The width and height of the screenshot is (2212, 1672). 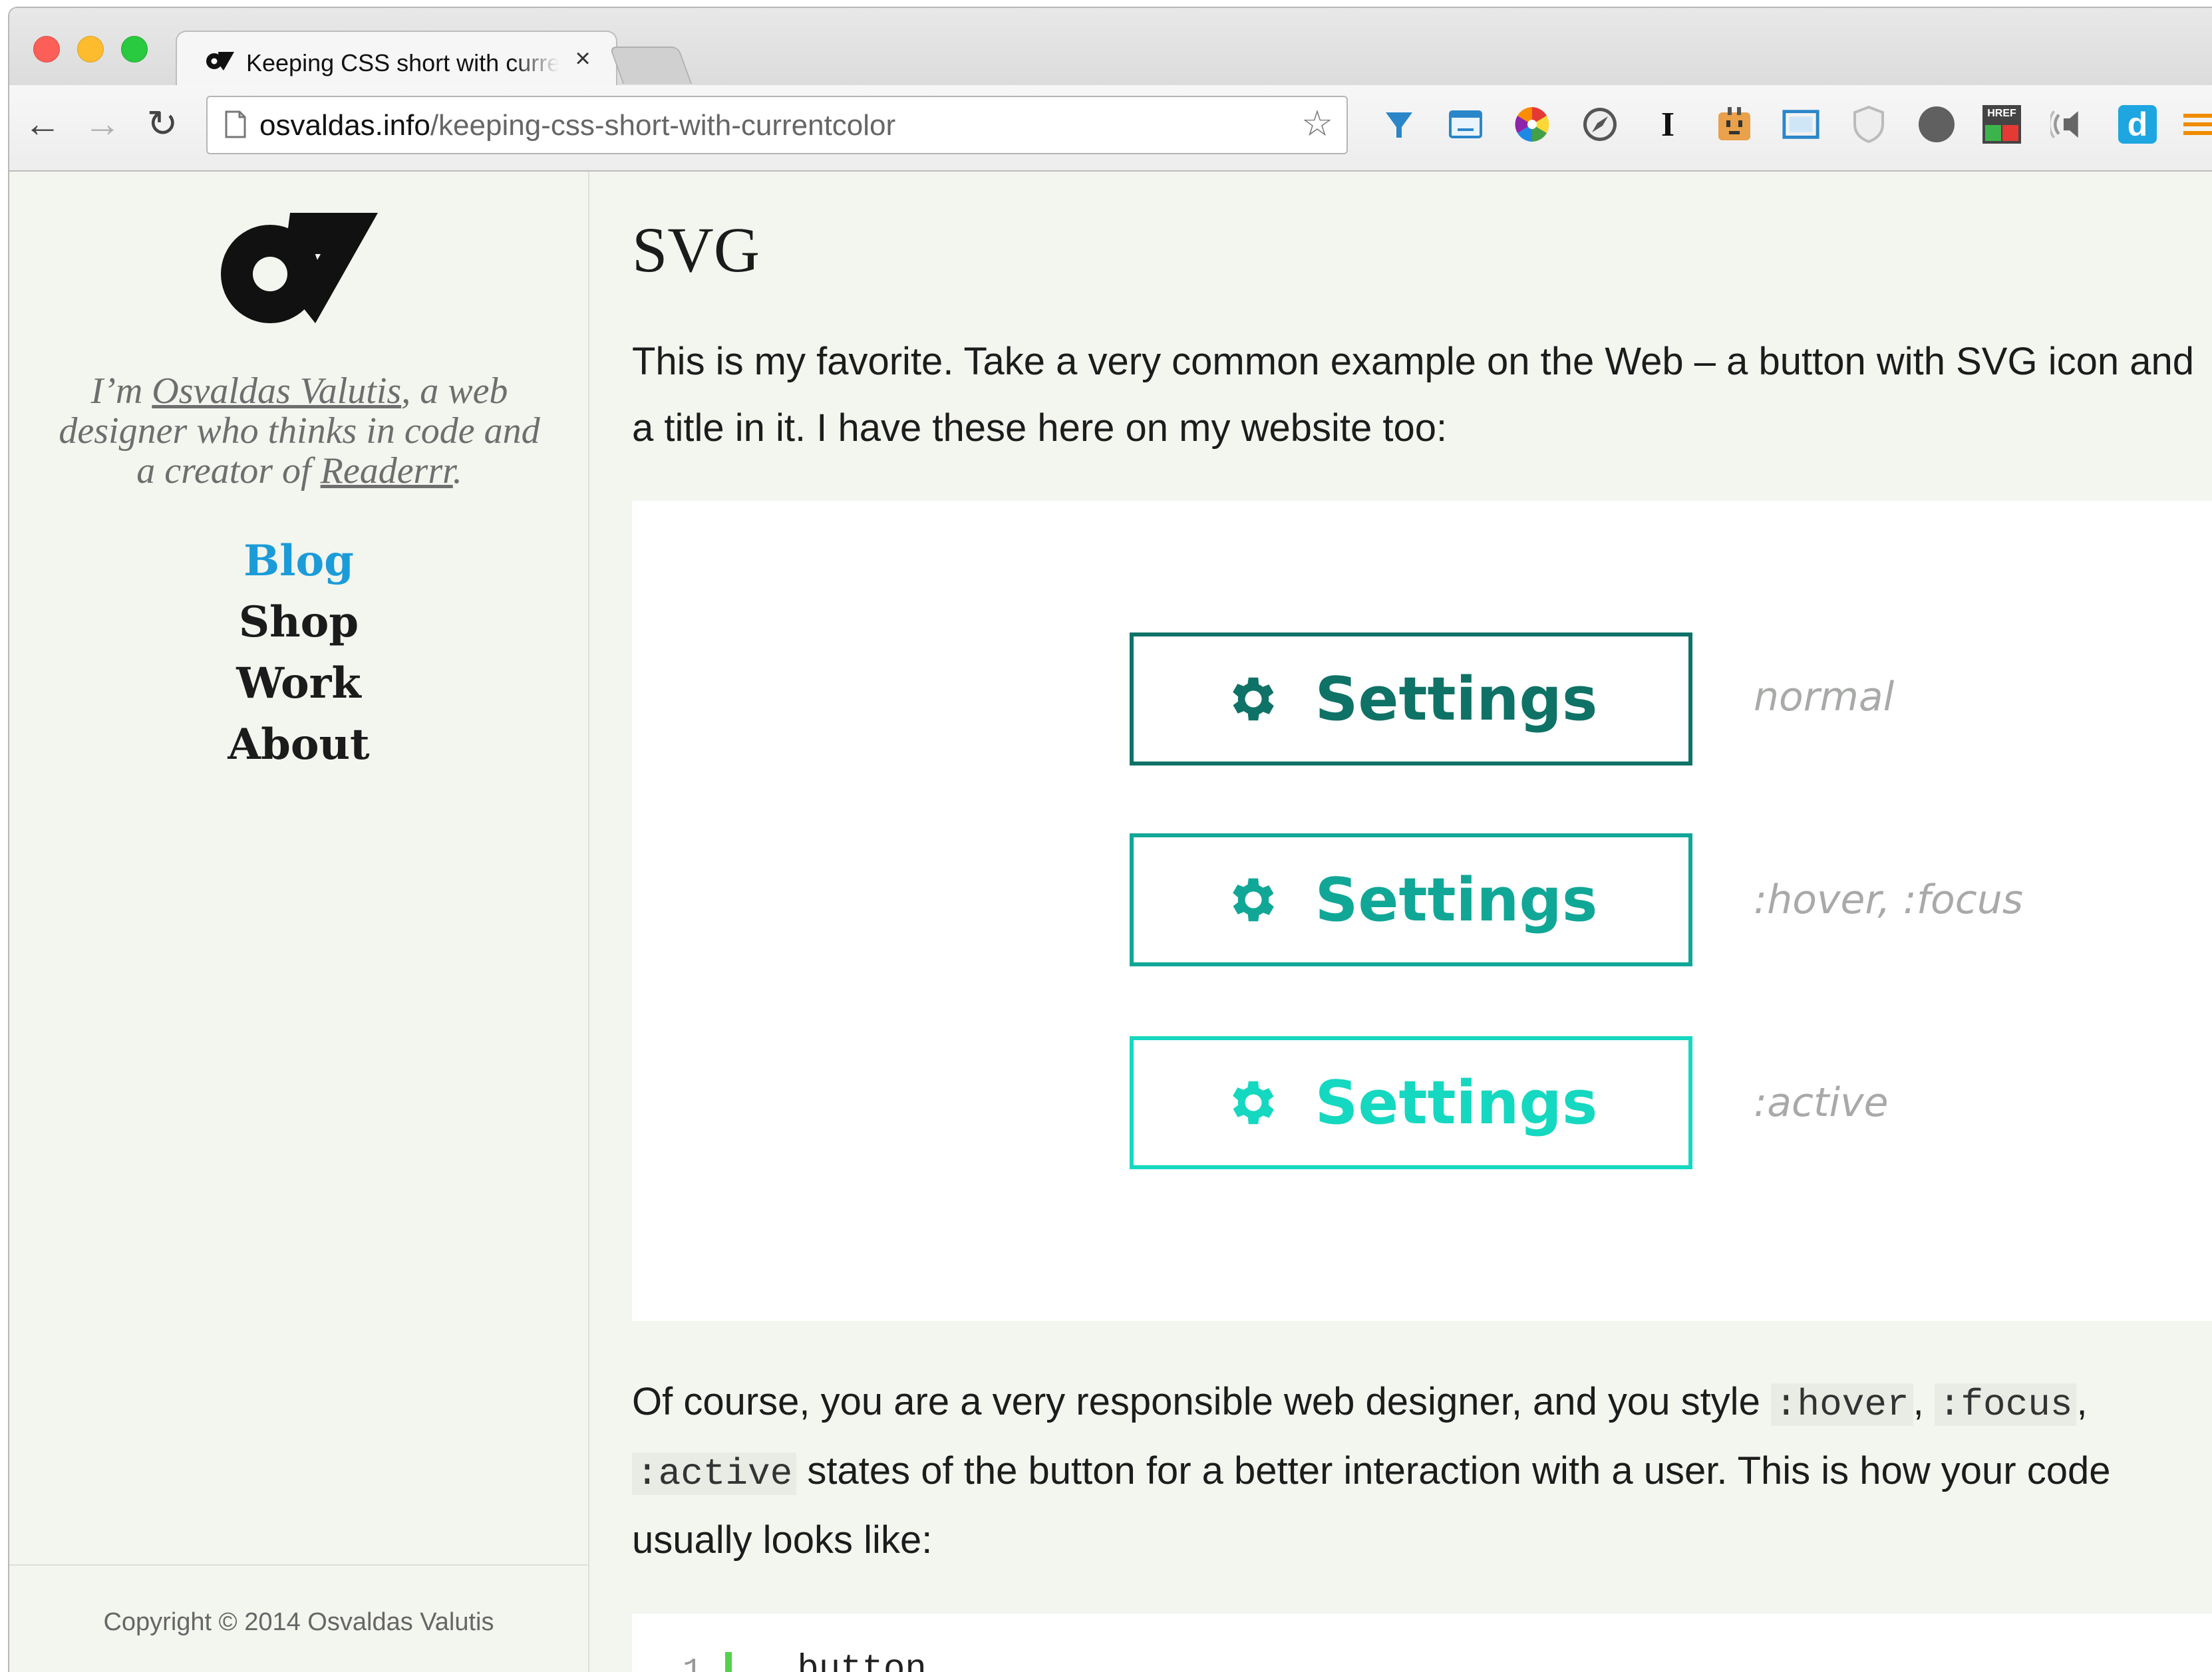 What do you see at coordinates (2006, 1405) in the screenshot?
I see `inline-code-focus: :focus` at bounding box center [2006, 1405].